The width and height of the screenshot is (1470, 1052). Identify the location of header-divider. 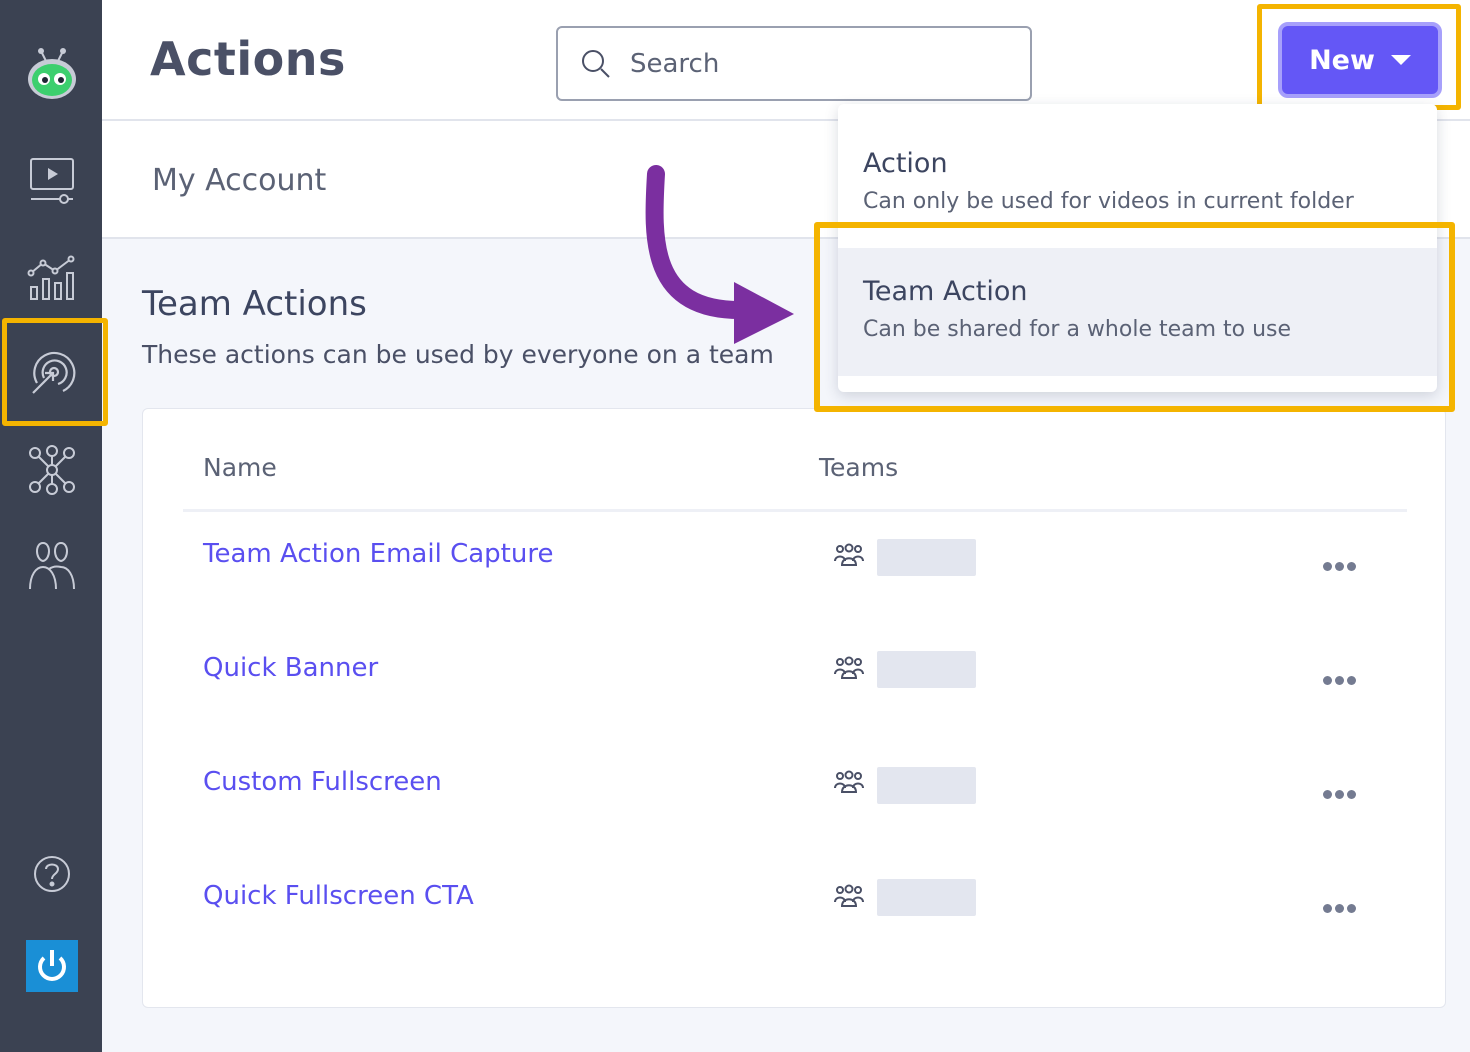
(795, 510).